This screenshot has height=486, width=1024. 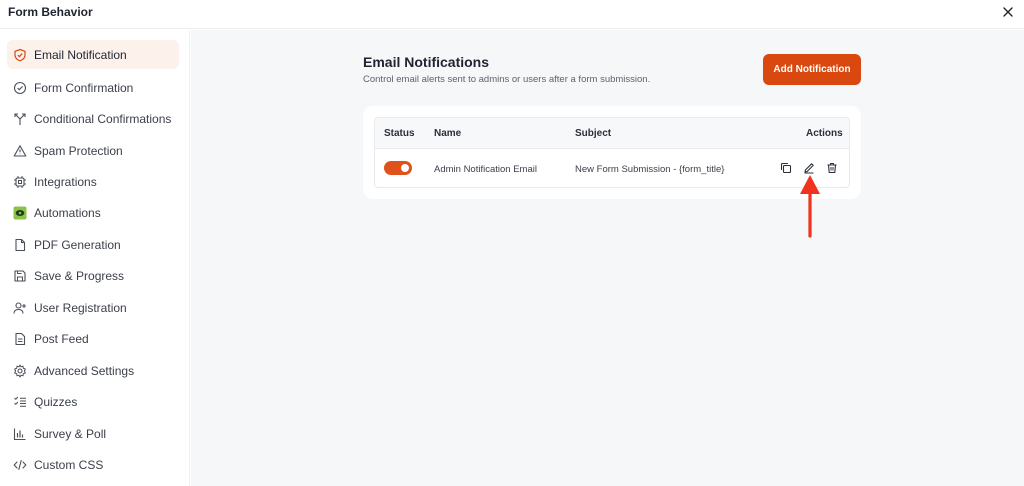 I want to click on sidebar-item-label: Email Notification, so click(x=80, y=54).